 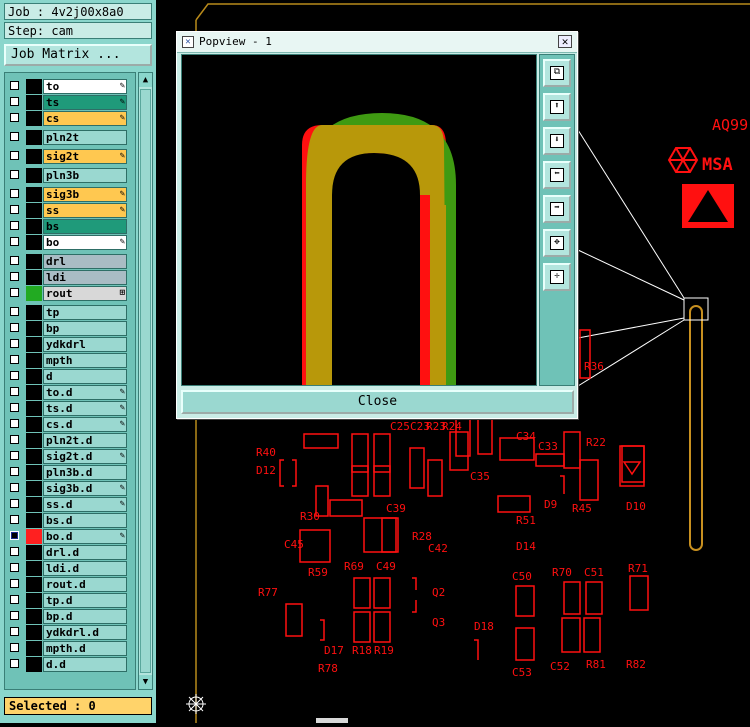 I want to click on layer-row: rout ⊞, so click(x=70, y=293).